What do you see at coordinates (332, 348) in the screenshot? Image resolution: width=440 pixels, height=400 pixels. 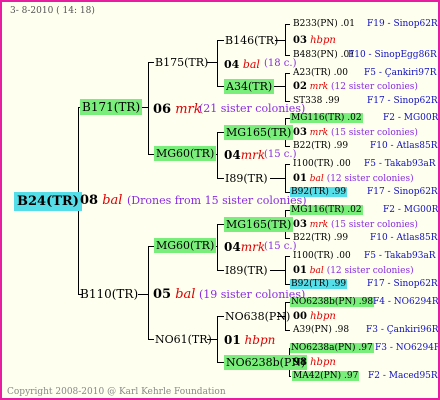 I see `g4-row-14: NO6238a(PN) .97` at bounding box center [332, 348].